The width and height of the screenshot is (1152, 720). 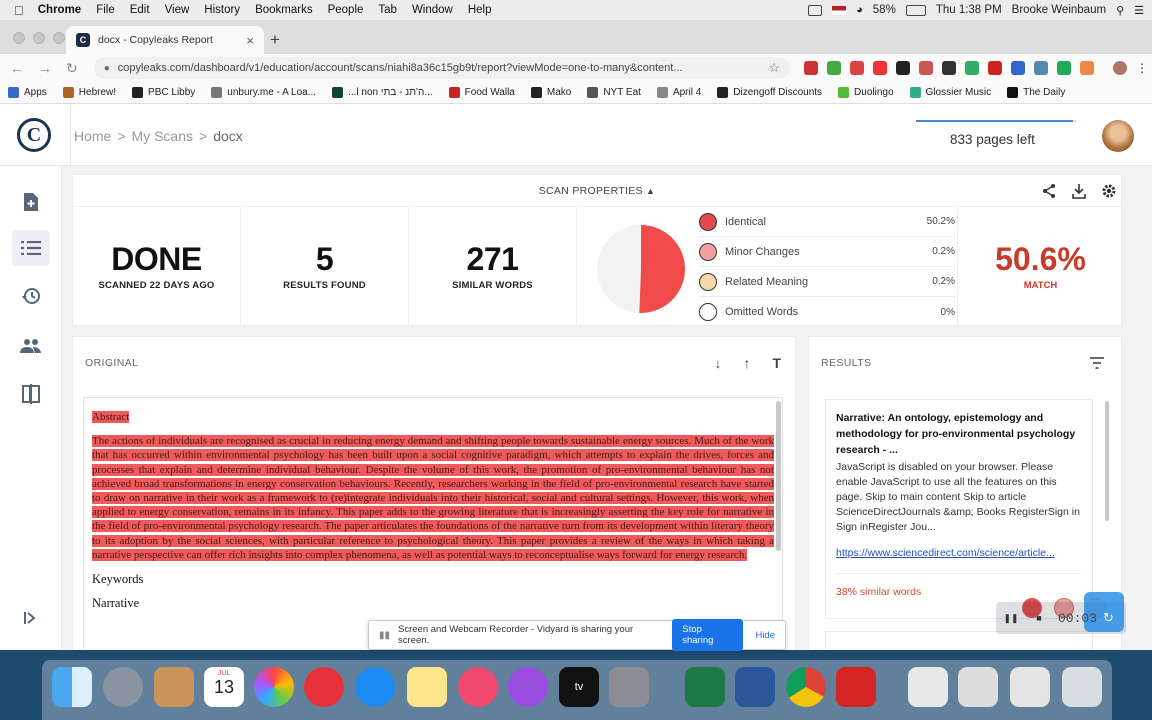 What do you see at coordinates (550, 92) in the screenshot?
I see `bookmark-item: Mako` at bounding box center [550, 92].